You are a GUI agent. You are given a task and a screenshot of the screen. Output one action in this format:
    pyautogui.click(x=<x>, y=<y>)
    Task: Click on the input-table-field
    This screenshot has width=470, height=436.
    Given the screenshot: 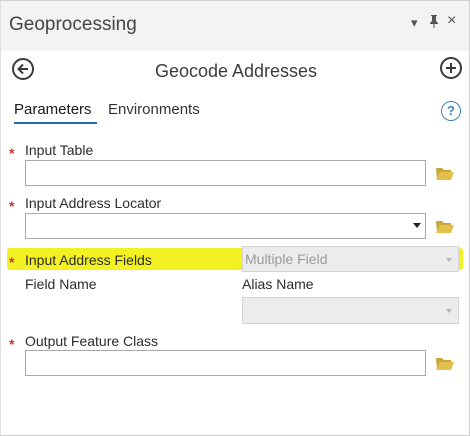 What is the action you would take?
    pyautogui.click(x=225, y=173)
    